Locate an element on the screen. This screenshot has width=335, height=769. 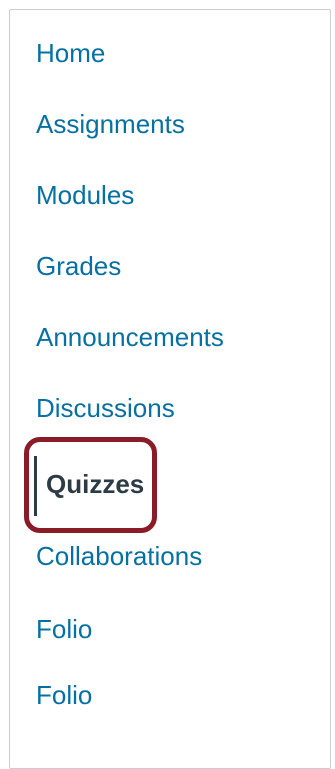
nav-link-home: Home is located at coordinates (70, 53).